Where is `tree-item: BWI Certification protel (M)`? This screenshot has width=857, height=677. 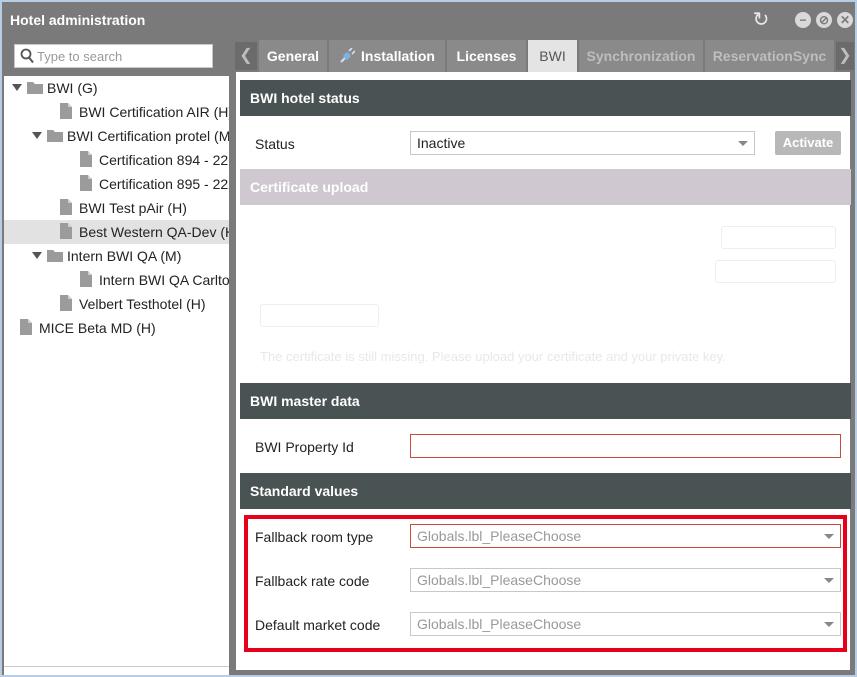 tree-item: BWI Certification protel (M) is located at coordinates (116, 136).